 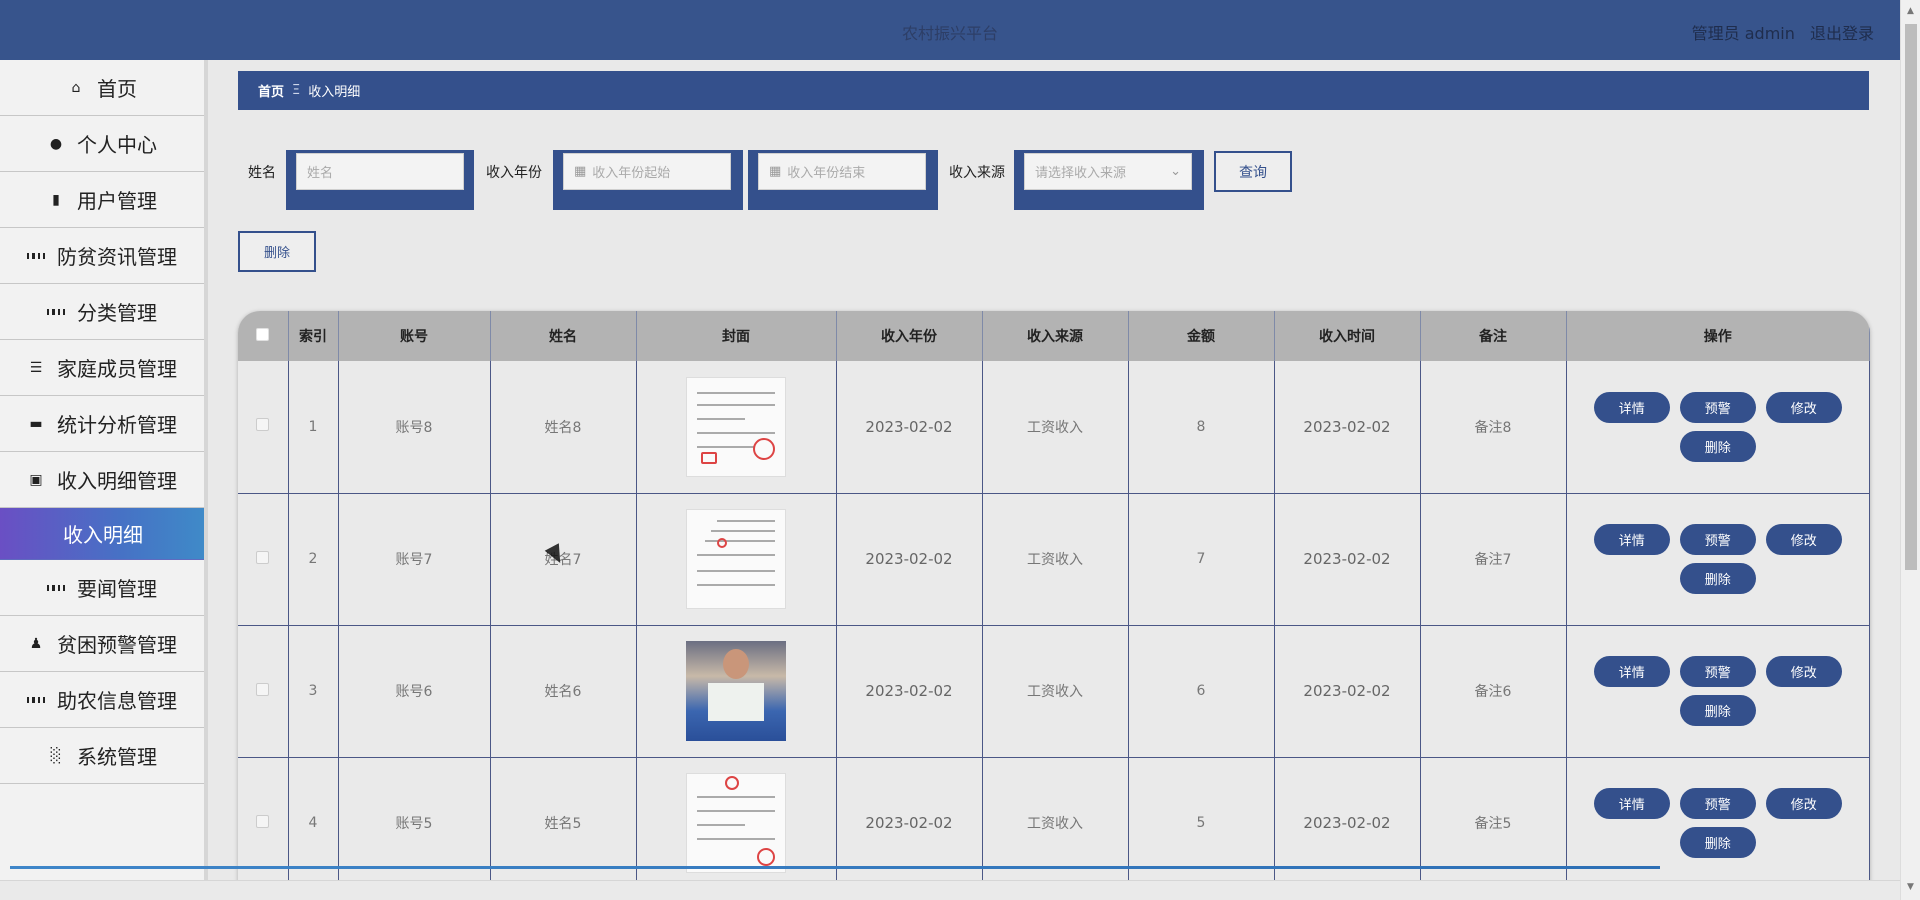 I want to click on sidebar-item-farm-aid: 助农信息管理, so click(x=102, y=700).